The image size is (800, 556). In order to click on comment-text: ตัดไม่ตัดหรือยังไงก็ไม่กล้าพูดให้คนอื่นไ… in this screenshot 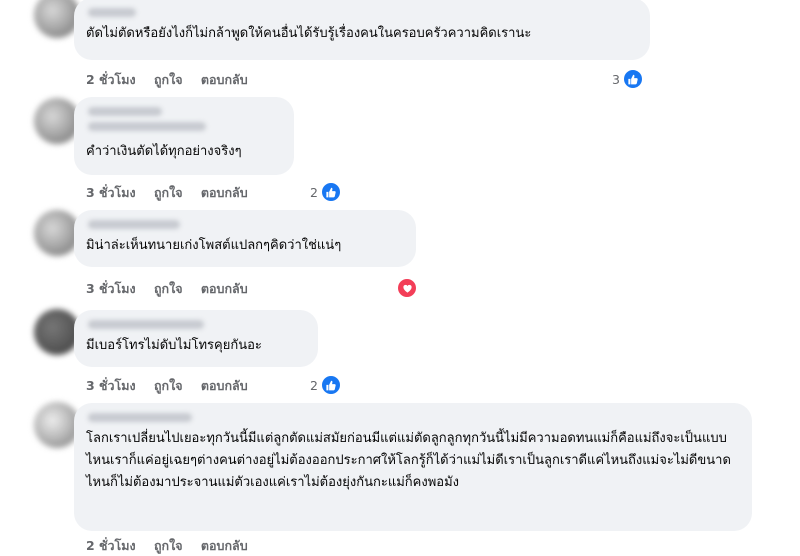, I will do `click(309, 33)`.